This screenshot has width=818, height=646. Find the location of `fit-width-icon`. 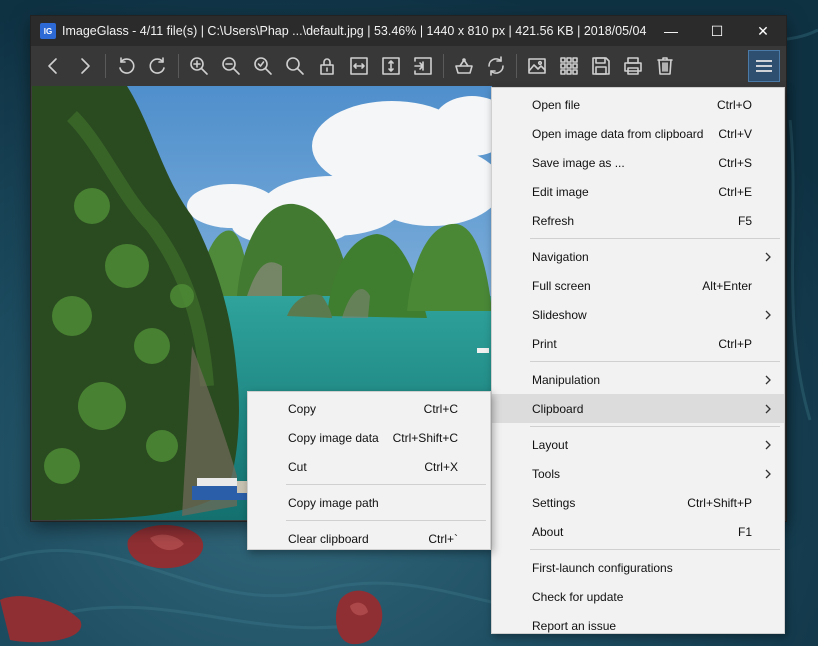

fit-width-icon is located at coordinates (359, 66).